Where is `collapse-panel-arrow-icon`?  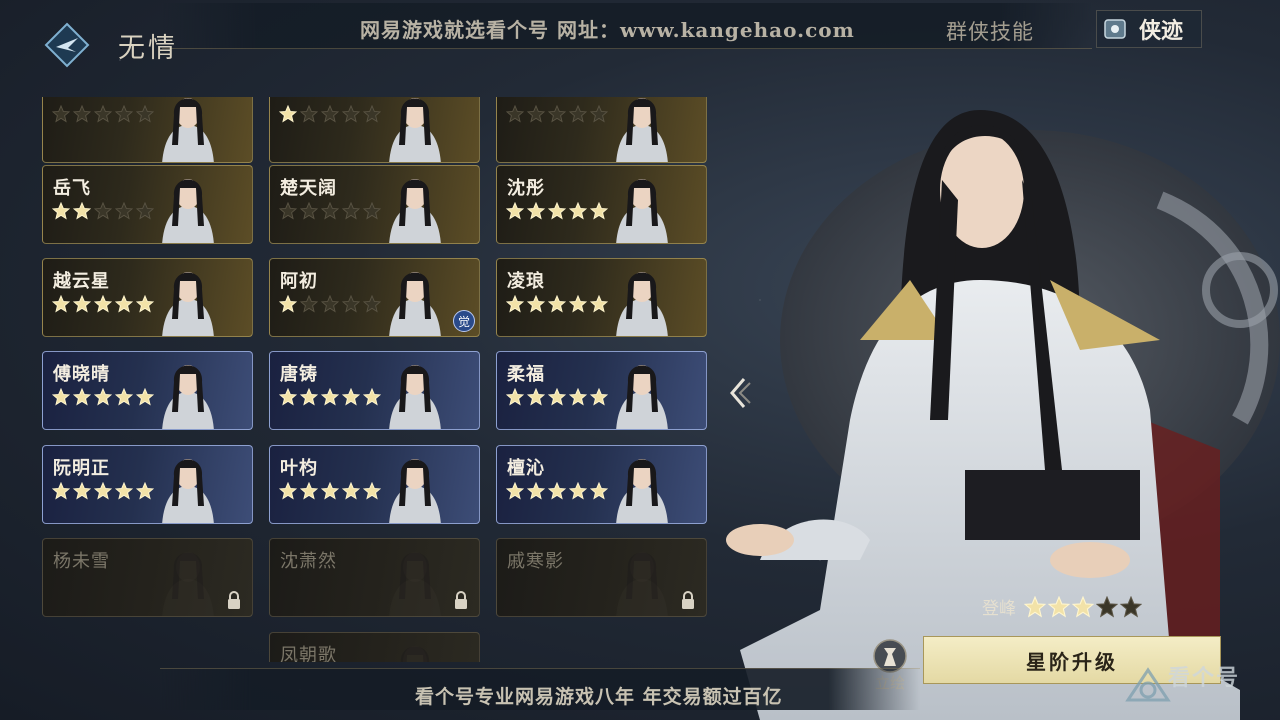 collapse-panel-arrow-icon is located at coordinates (739, 393).